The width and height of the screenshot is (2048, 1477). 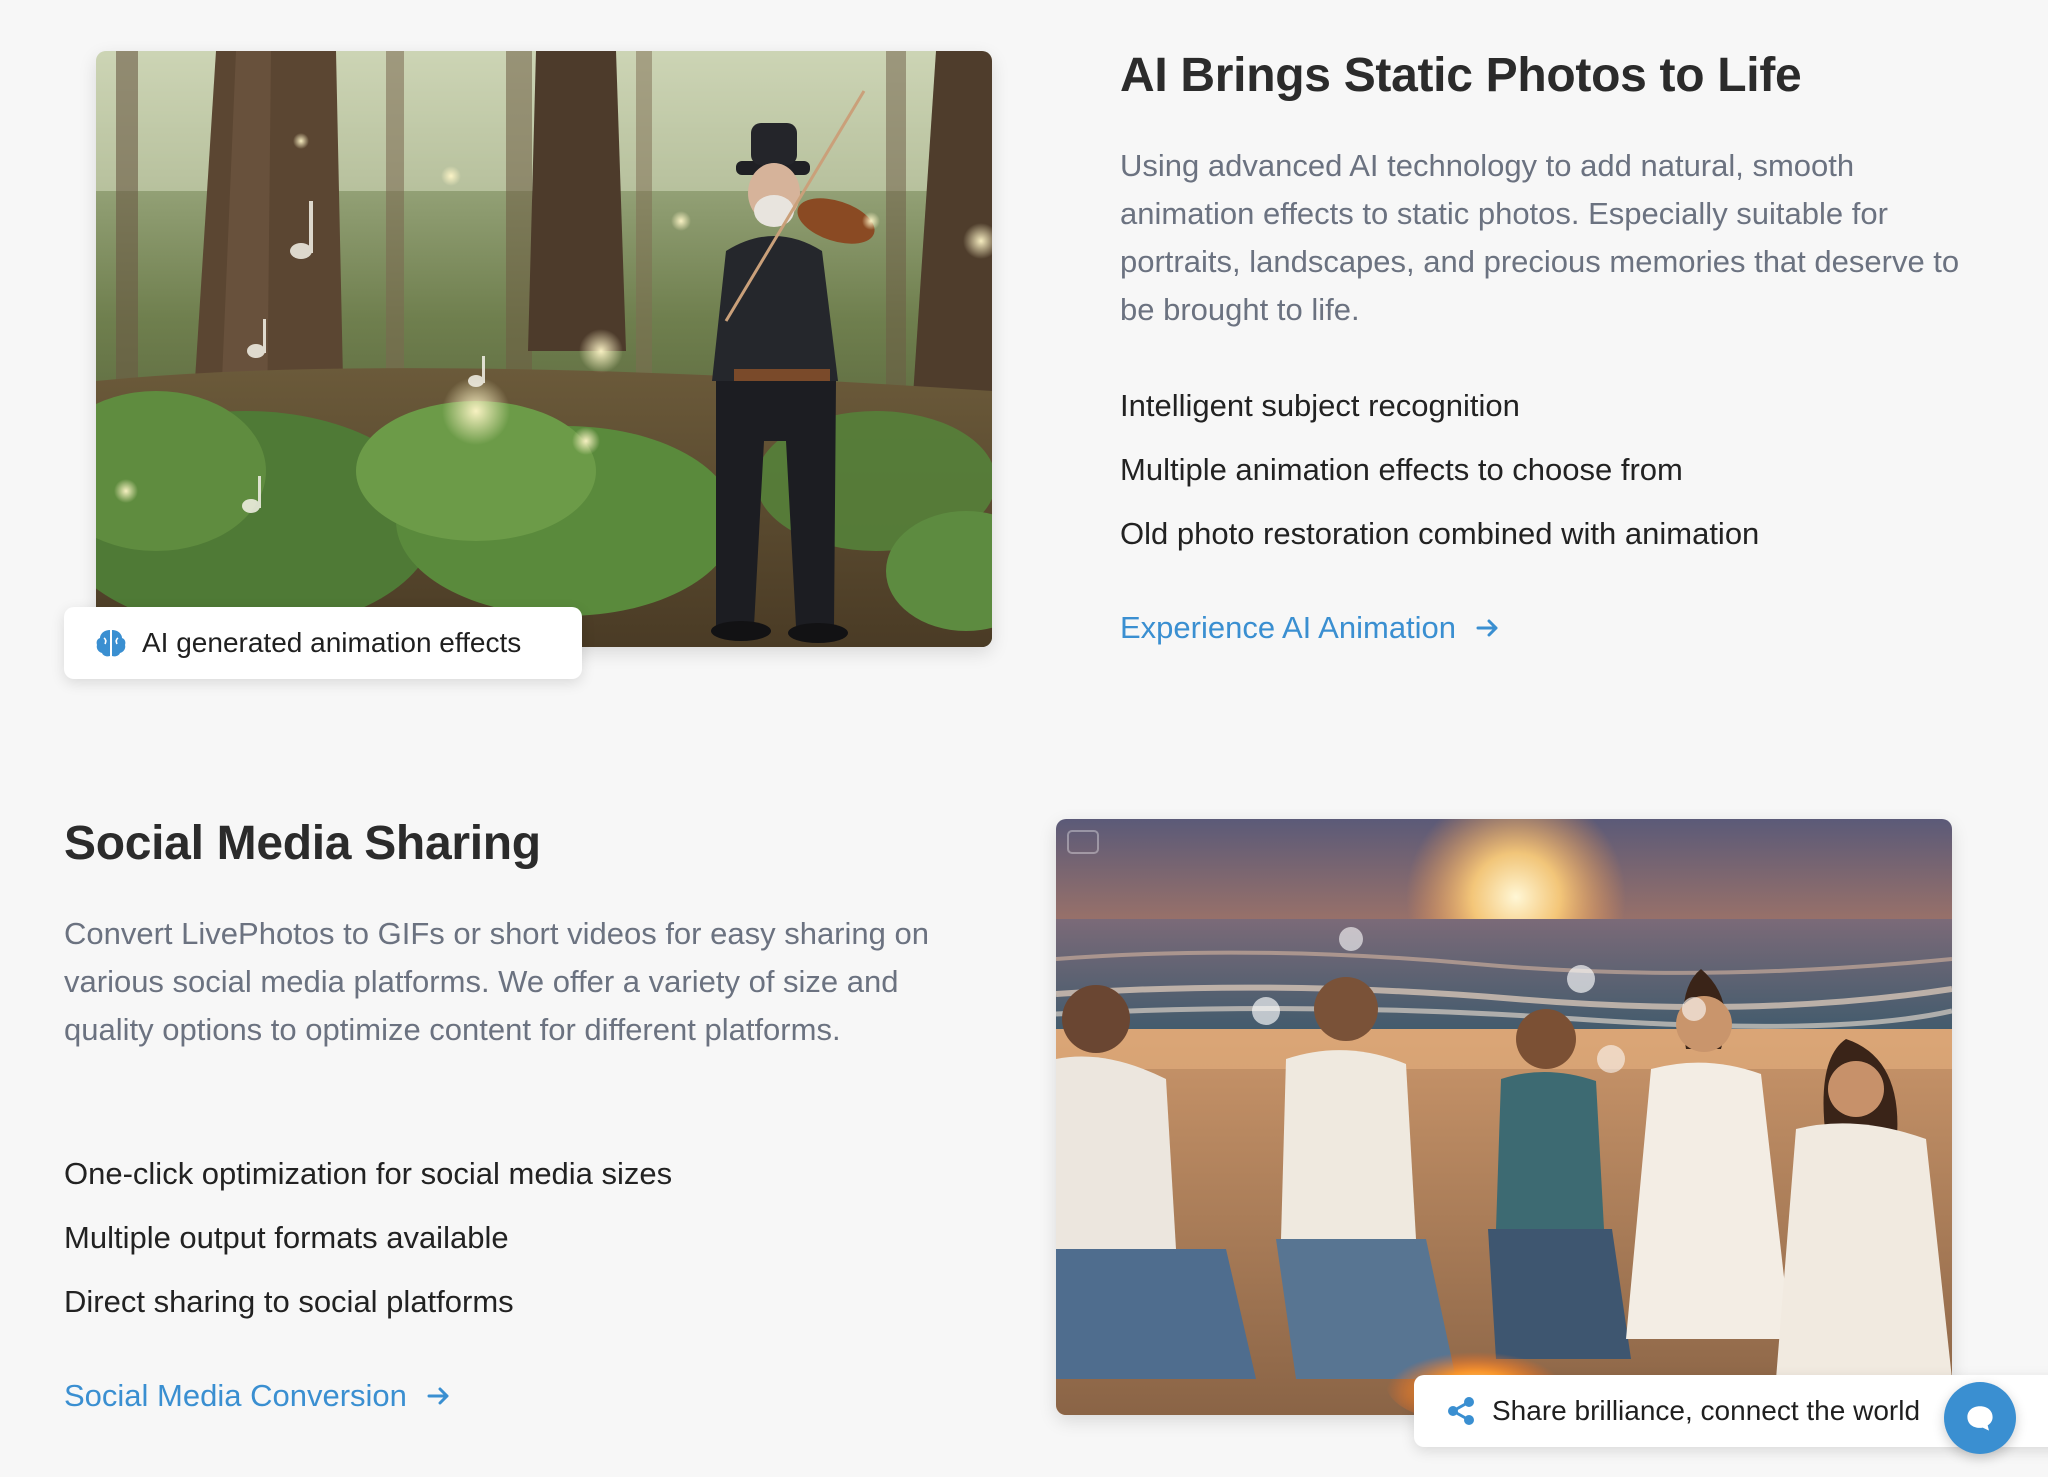 I want to click on chat-bubble-icon, so click(x=1980, y=1418).